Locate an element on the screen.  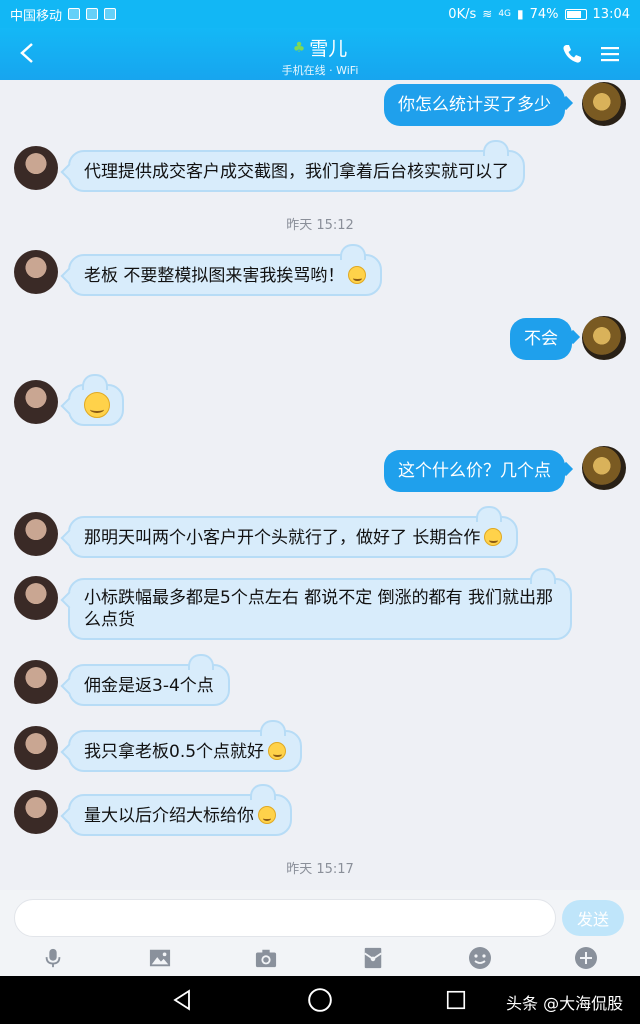
home-nav-button is located at coordinates (320, 1000).